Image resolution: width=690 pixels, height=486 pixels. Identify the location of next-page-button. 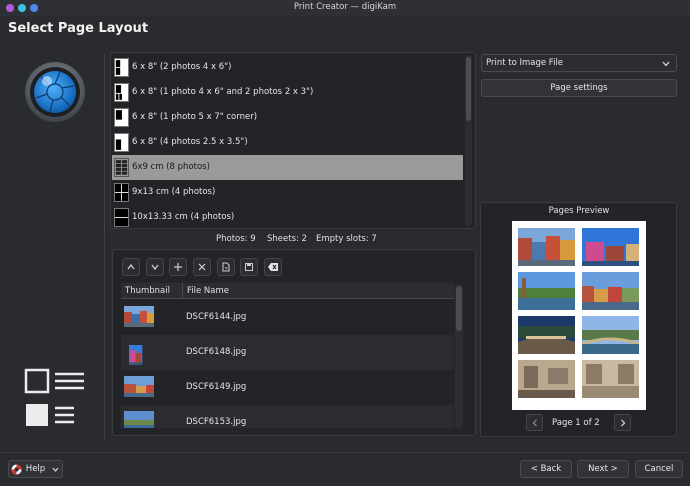
(622, 422).